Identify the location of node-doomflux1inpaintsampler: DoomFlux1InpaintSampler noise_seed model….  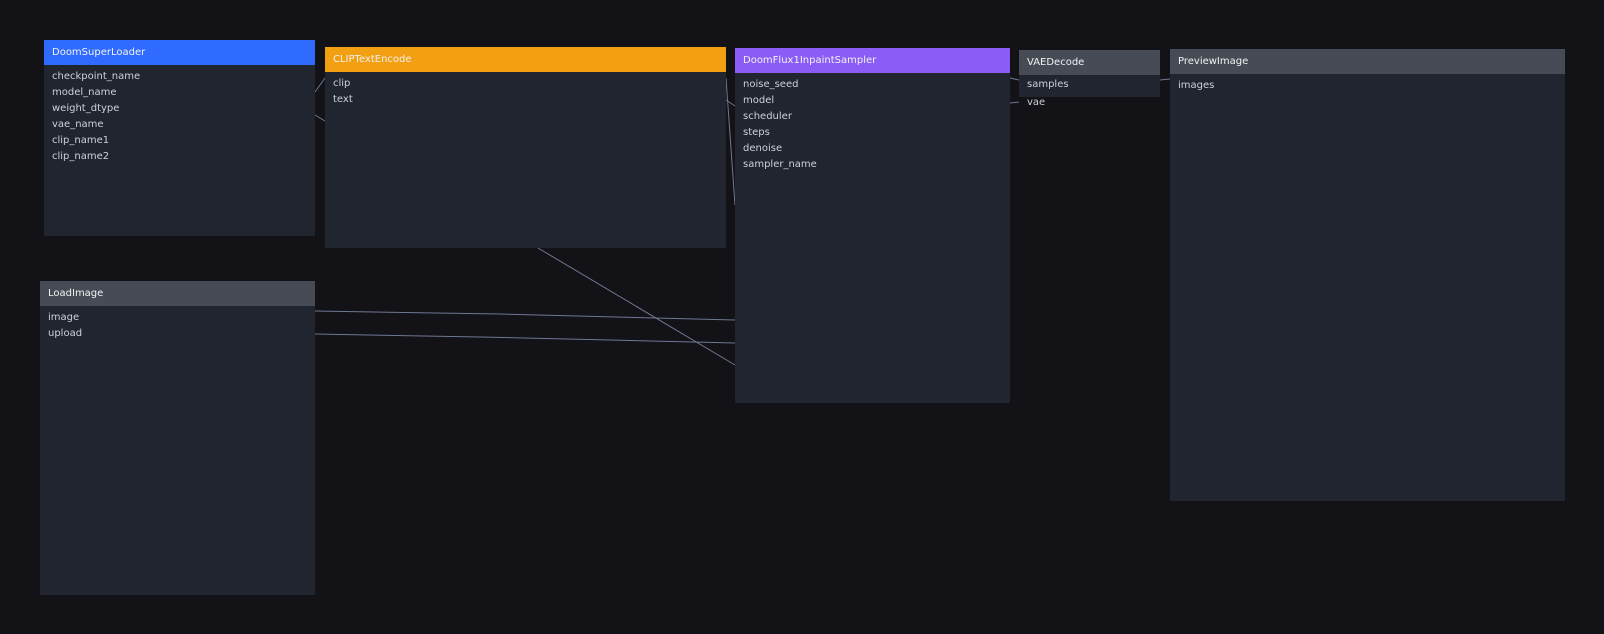
(872, 225).